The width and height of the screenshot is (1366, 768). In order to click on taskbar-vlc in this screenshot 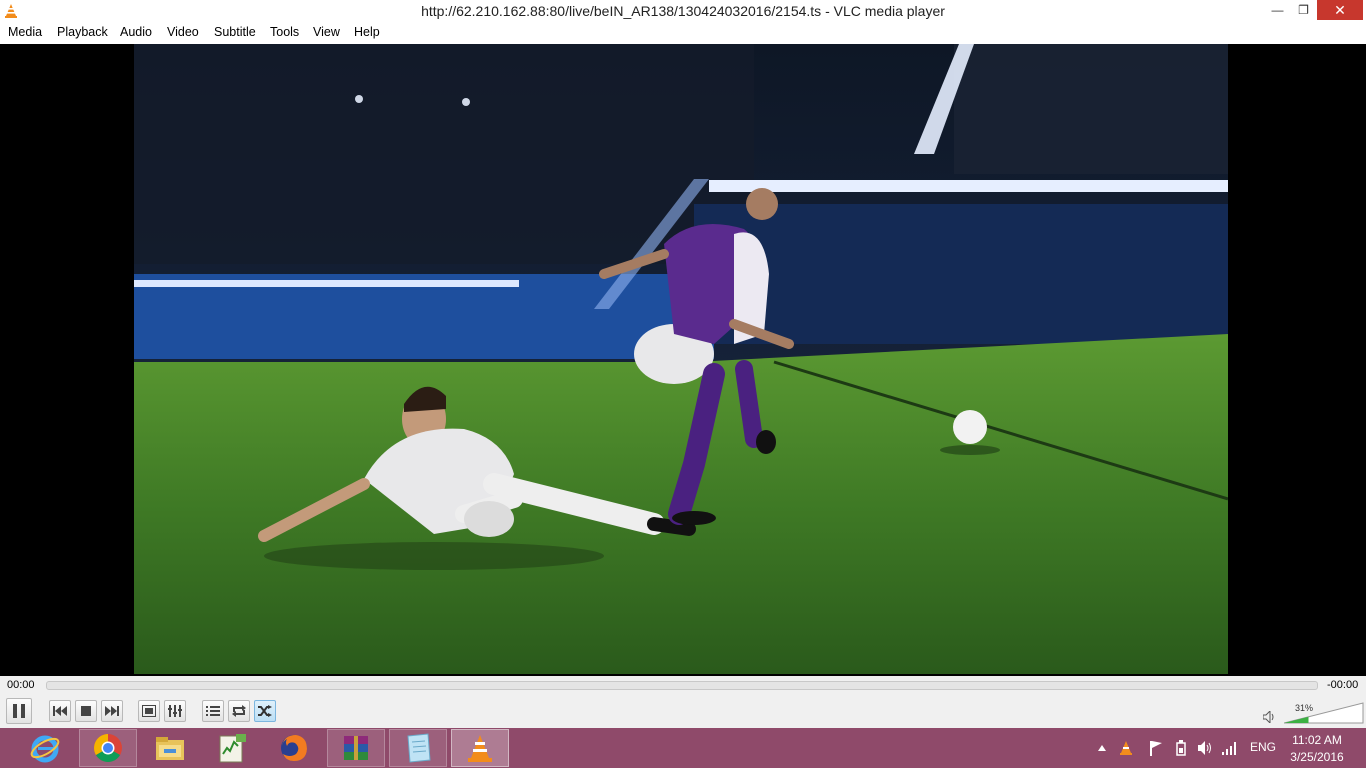, I will do `click(480, 748)`.